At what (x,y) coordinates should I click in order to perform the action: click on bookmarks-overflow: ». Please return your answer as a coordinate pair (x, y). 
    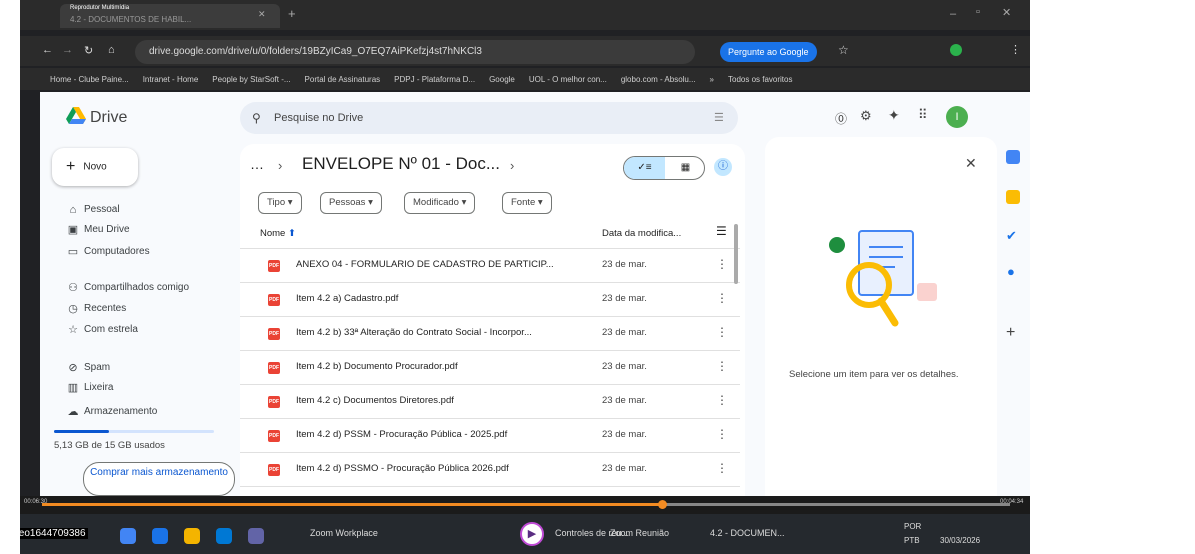
    Looking at the image, I should click on (712, 79).